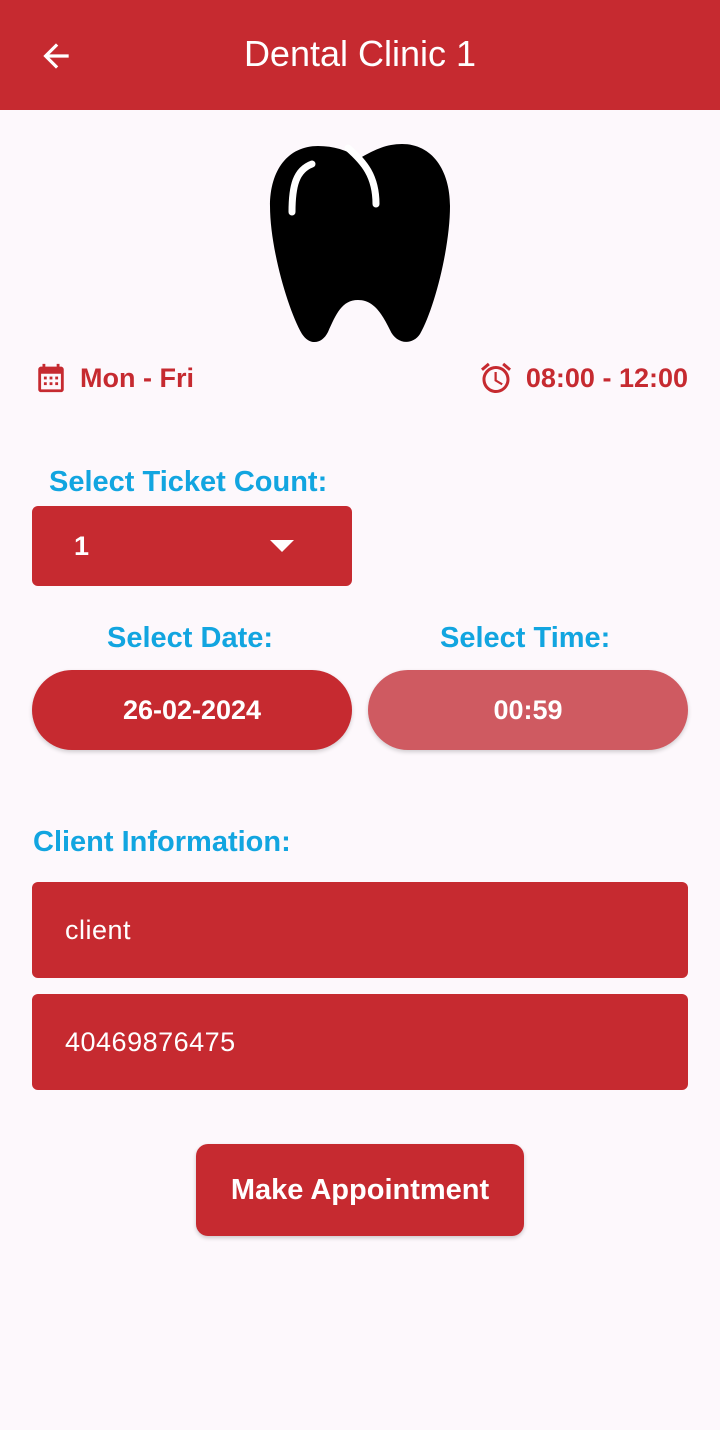 The image size is (720, 1430). What do you see at coordinates (137, 377) in the screenshot?
I see `clinic-days-text: Mon - Fri` at bounding box center [137, 377].